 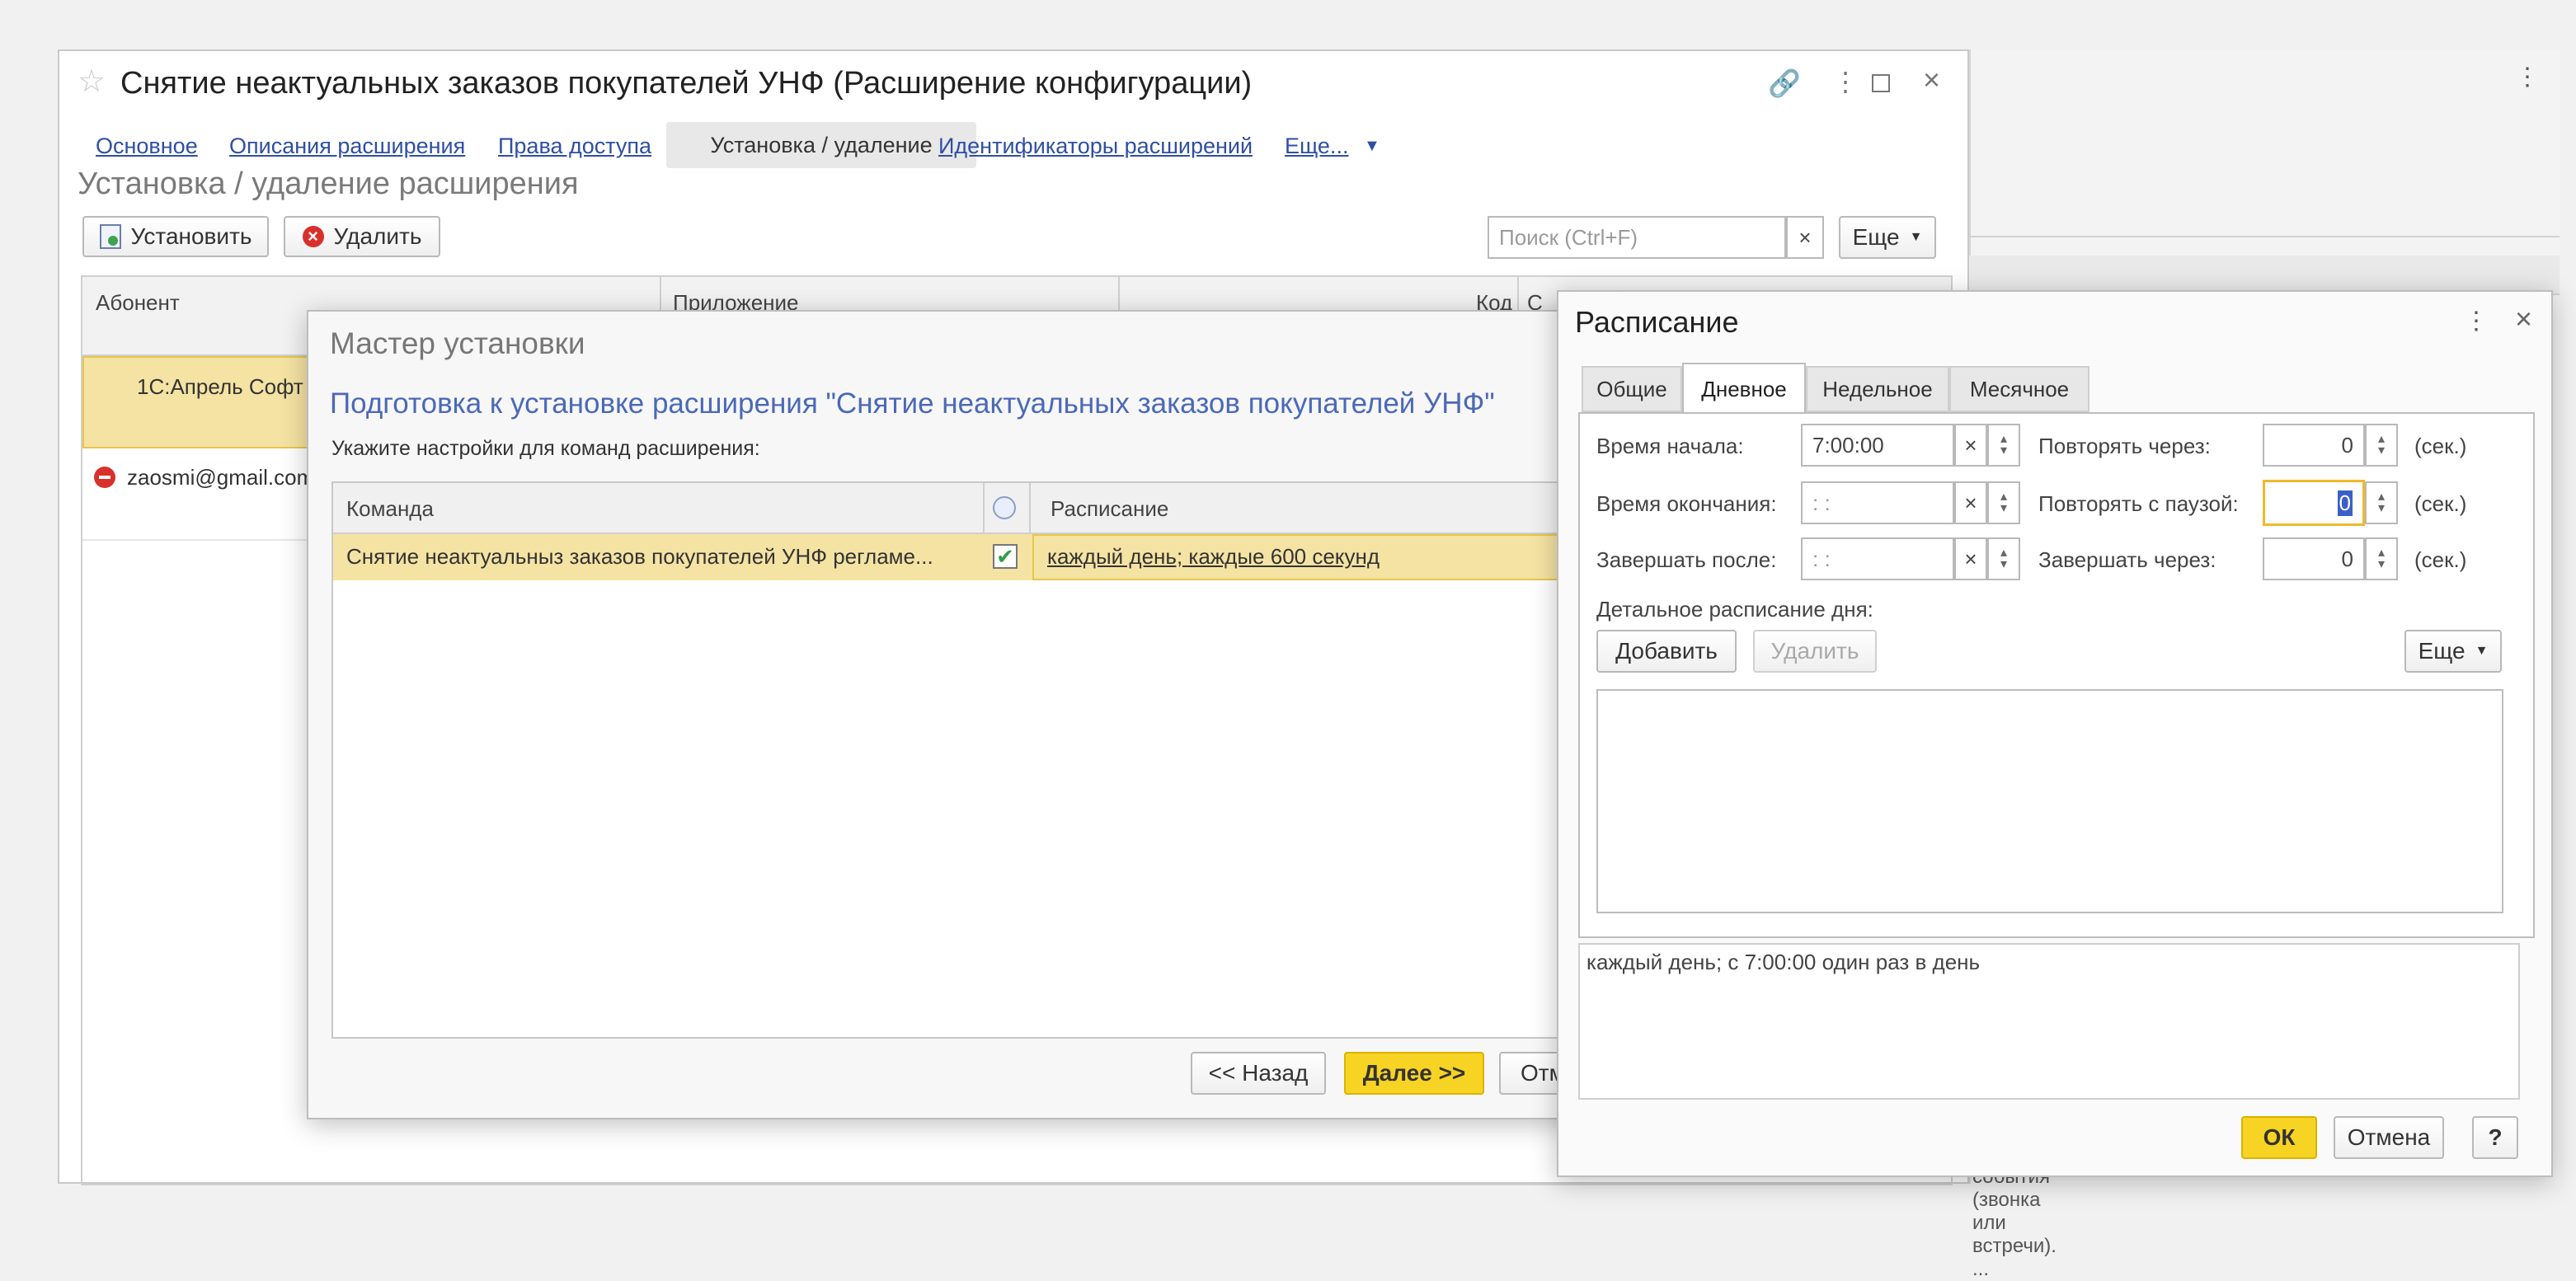 What do you see at coordinates (104, 477) in the screenshot?
I see `row-disabled-icon` at bounding box center [104, 477].